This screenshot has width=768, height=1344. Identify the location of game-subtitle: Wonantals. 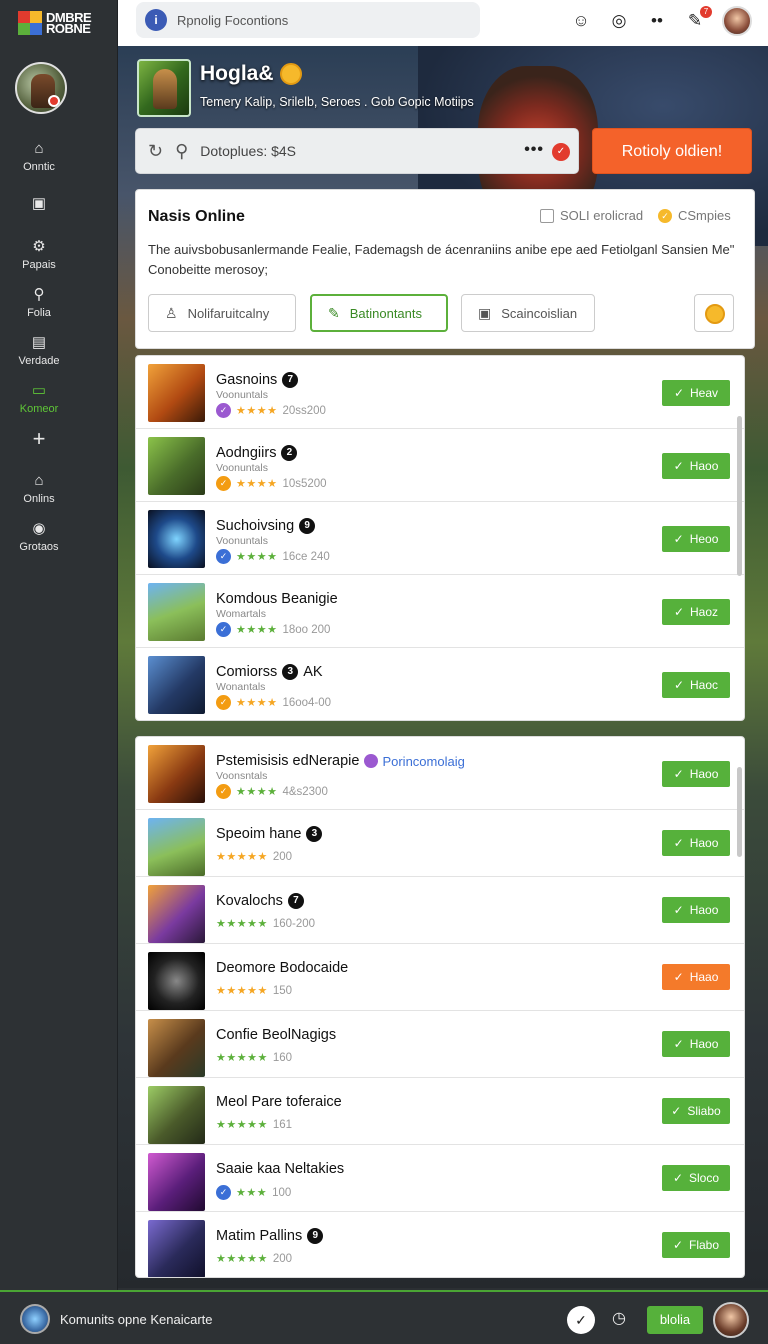
(241, 687).